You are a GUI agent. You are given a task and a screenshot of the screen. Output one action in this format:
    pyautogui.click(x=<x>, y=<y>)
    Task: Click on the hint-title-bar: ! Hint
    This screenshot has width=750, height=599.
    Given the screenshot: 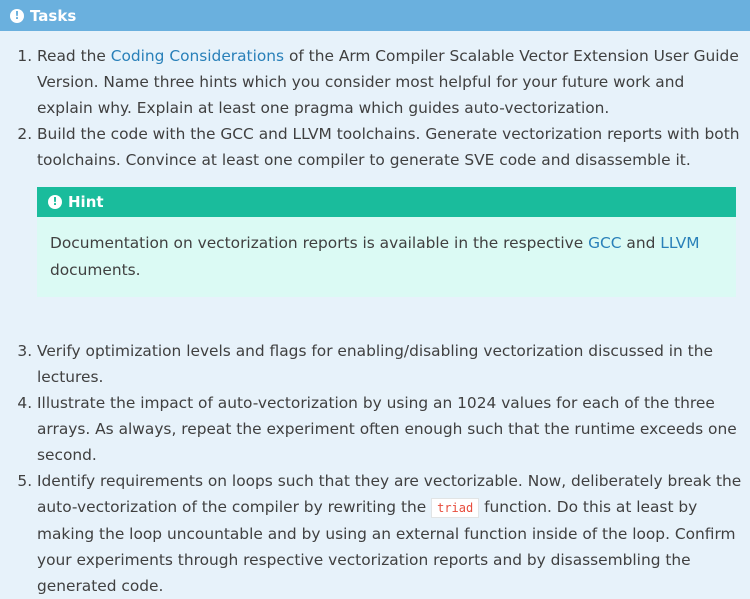 What is the action you would take?
    pyautogui.click(x=386, y=202)
    